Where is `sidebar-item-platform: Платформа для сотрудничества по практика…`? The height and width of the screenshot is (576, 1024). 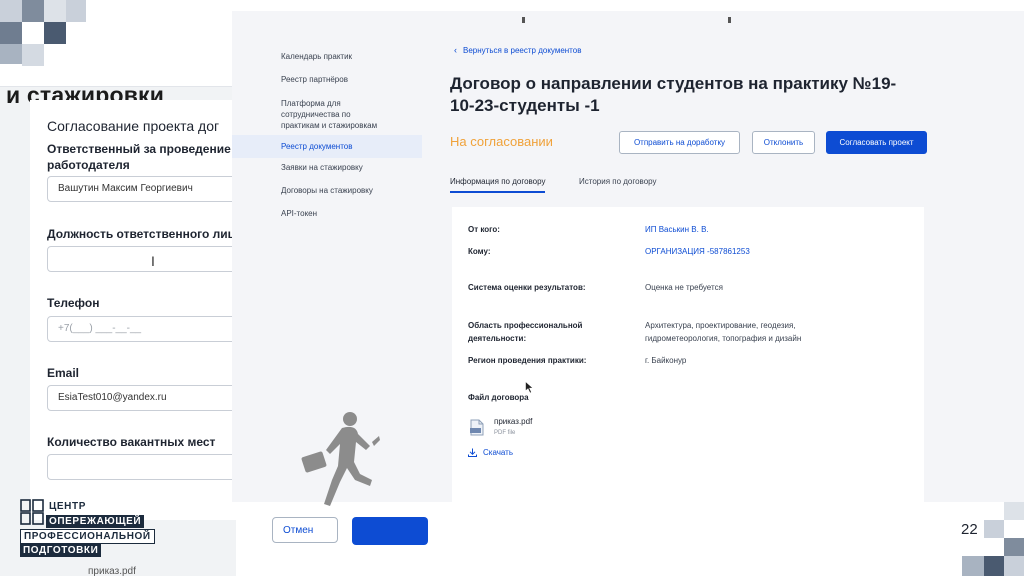
sidebar-item-platform: Платформа для сотрудничества по практика… is located at coordinates (327, 114).